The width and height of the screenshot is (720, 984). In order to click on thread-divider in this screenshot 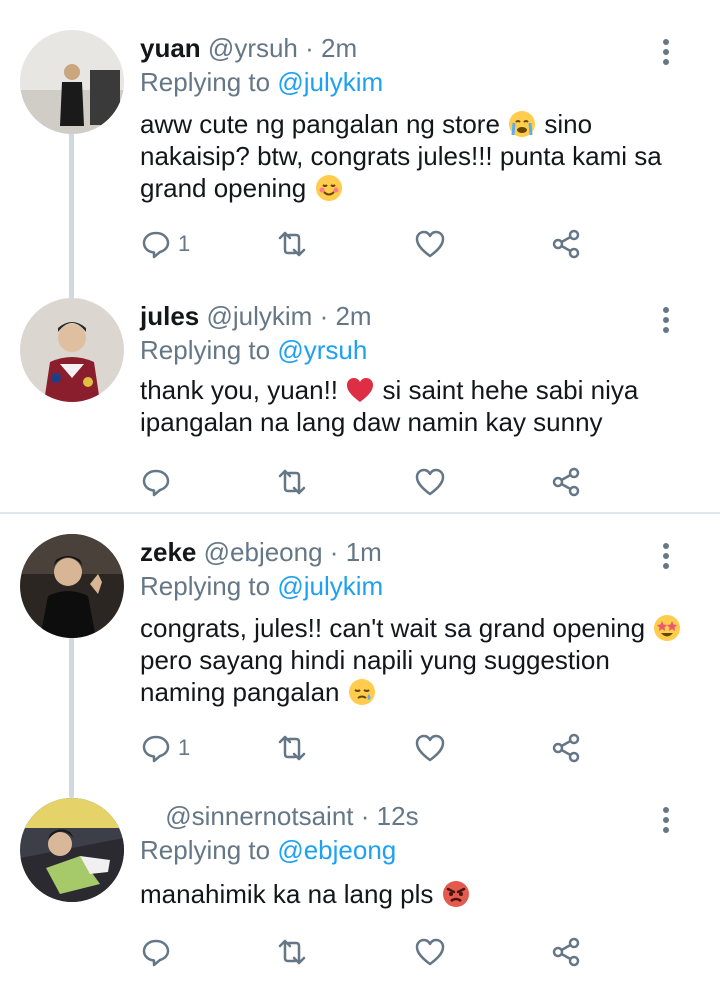, I will do `click(360, 513)`.